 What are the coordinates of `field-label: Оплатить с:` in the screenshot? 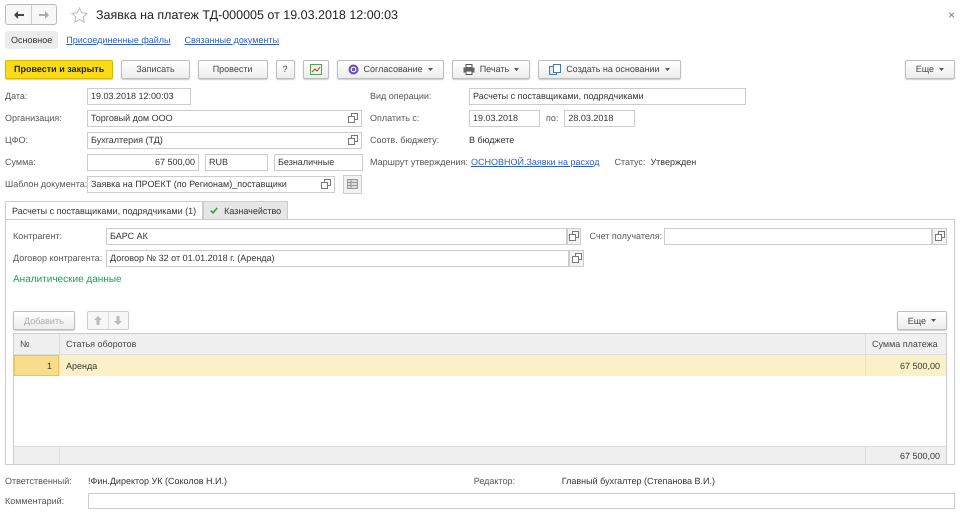 It's located at (395, 118).